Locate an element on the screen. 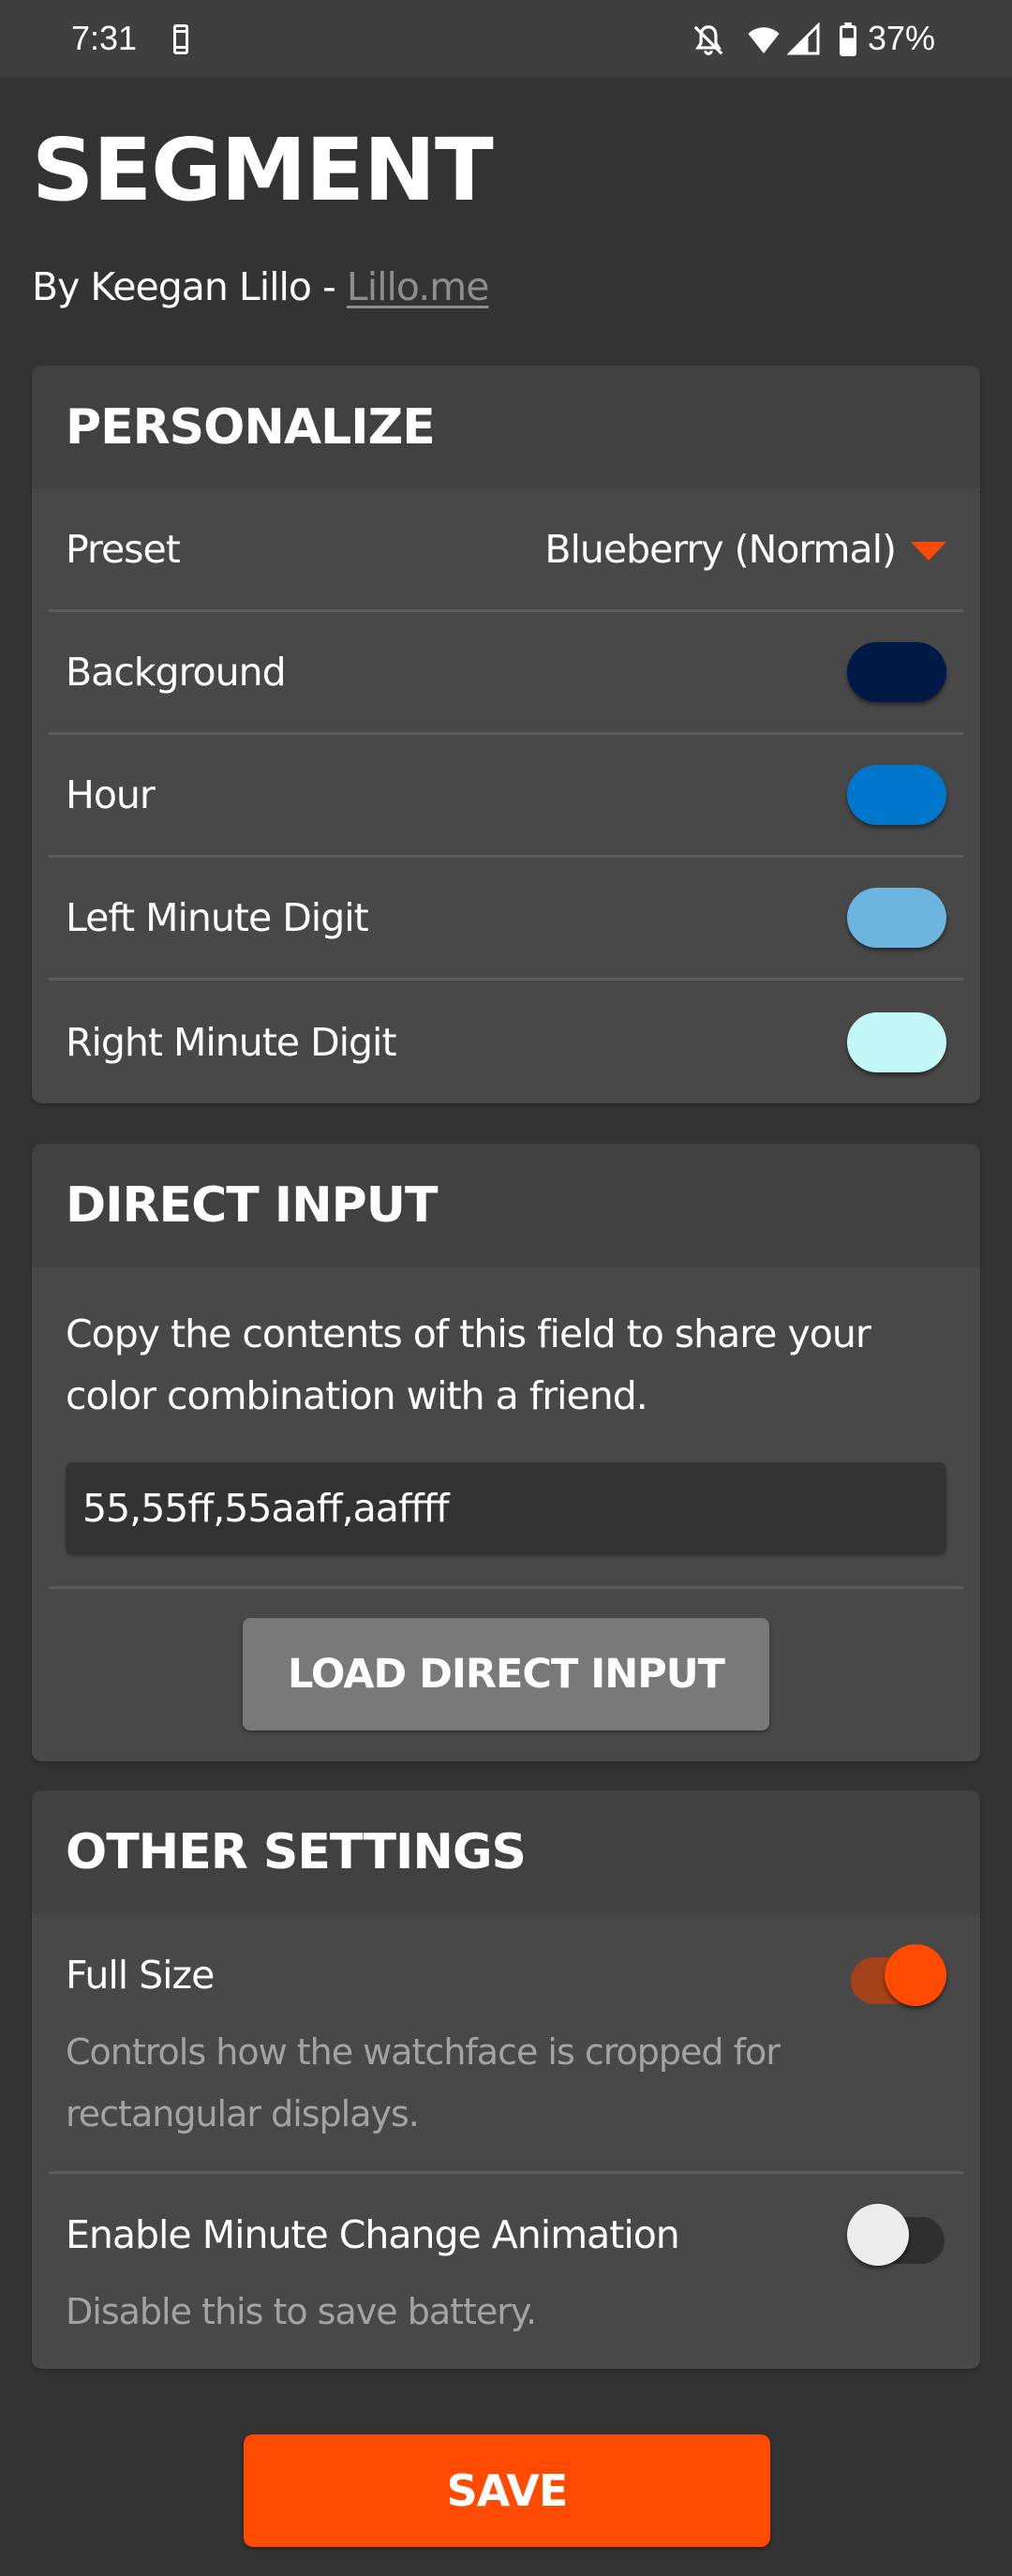  direct-input-title: DIRECT INPUT is located at coordinates (252, 1206).